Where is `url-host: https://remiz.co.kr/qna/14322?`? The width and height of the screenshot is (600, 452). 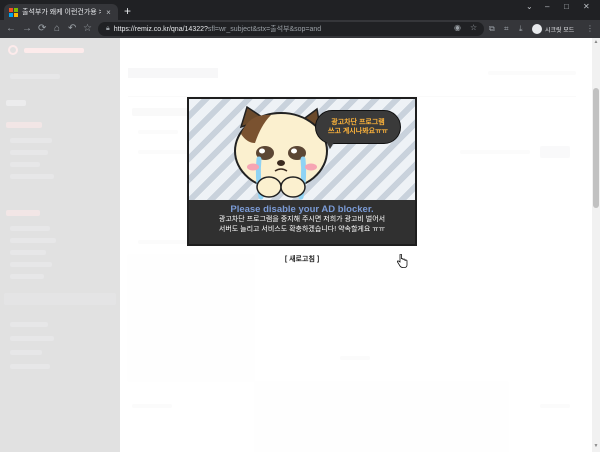
url-host: https://remiz.co.kr/qna/14322? is located at coordinates (160, 29).